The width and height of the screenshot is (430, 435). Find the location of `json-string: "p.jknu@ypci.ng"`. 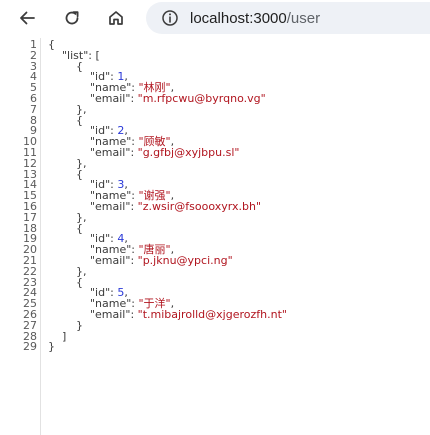

json-string: "p.jknu@ypci.ng" is located at coordinates (185, 260).